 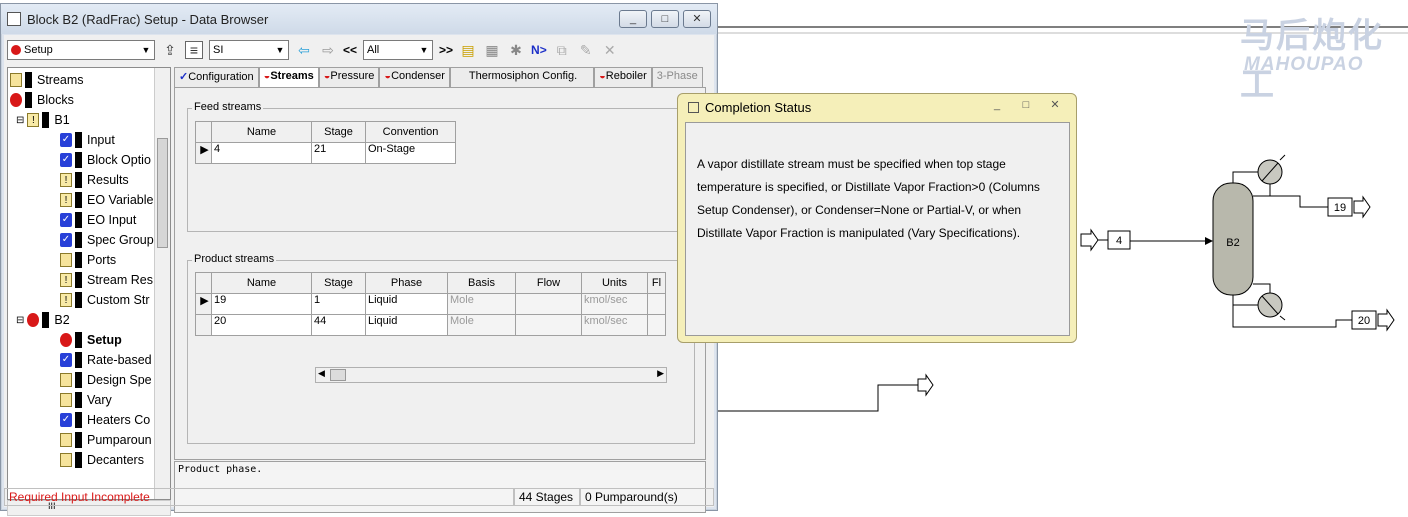 What do you see at coordinates (338, 325) in the screenshot?
I see `product-stage-cell: 44` at bounding box center [338, 325].